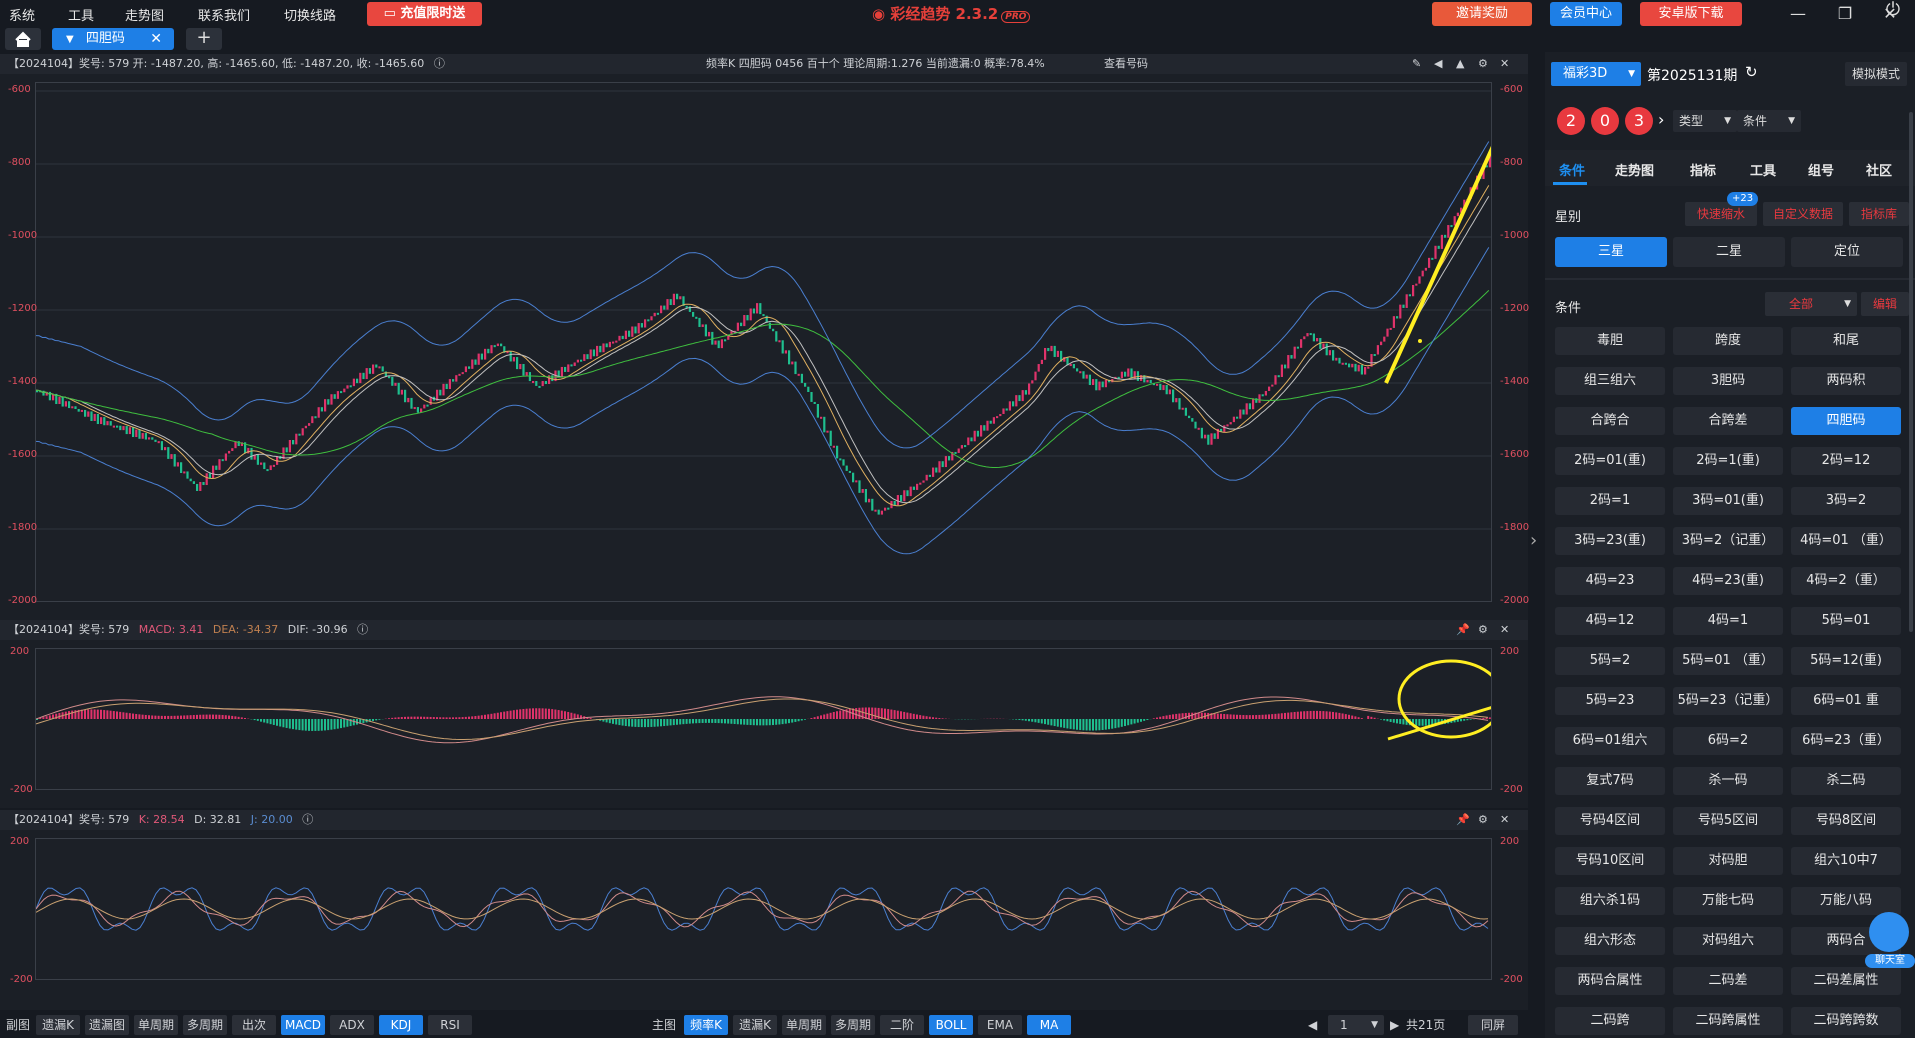 This screenshot has height=1038, width=1915. Describe the element at coordinates (81, 14) in the screenshot. I see `menu-tools: 工具` at that location.